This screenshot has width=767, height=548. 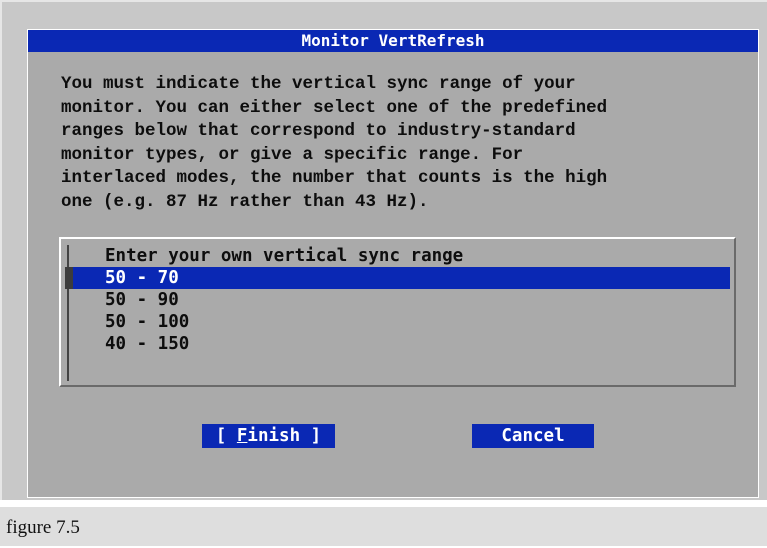 What do you see at coordinates (284, 436) in the screenshot?
I see `finish-label-rest: inish ]` at bounding box center [284, 436].